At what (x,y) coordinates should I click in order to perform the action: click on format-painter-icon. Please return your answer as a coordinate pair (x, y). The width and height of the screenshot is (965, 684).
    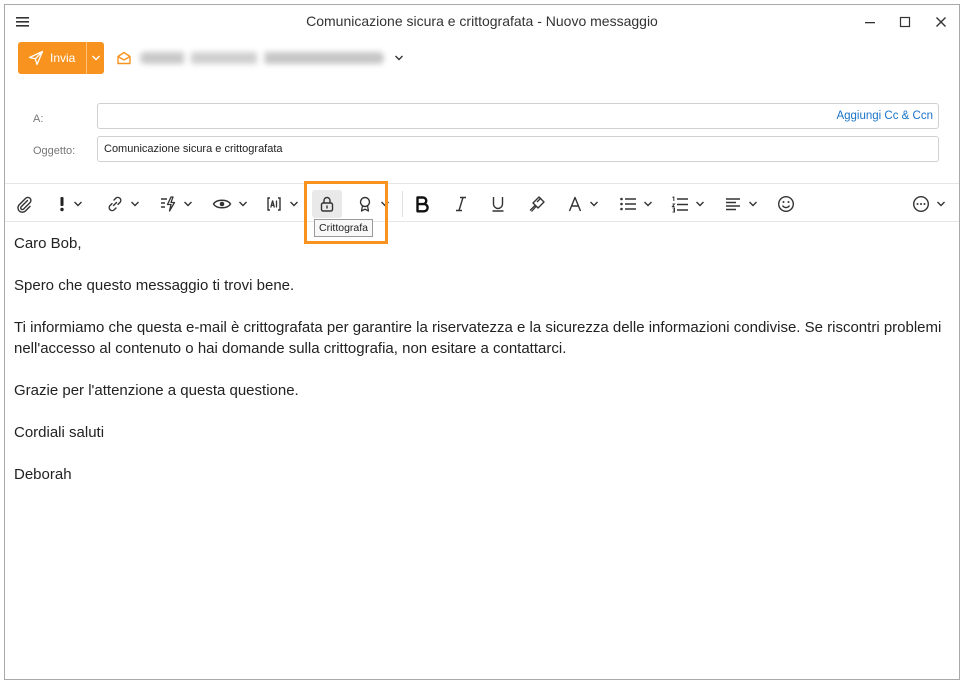
    Looking at the image, I should click on (537, 204).